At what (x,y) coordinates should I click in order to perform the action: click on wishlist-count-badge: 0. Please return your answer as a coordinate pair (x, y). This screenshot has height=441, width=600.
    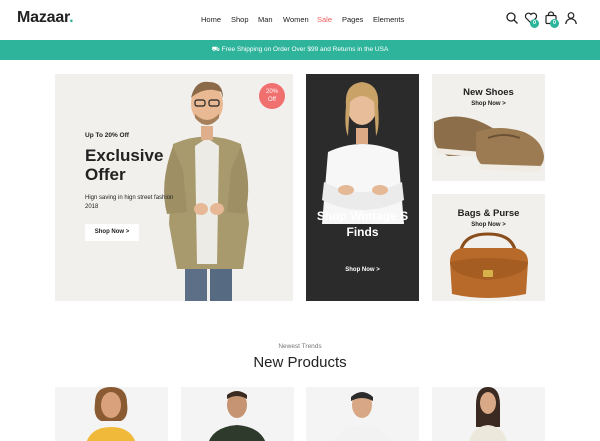
    Looking at the image, I should click on (534, 23).